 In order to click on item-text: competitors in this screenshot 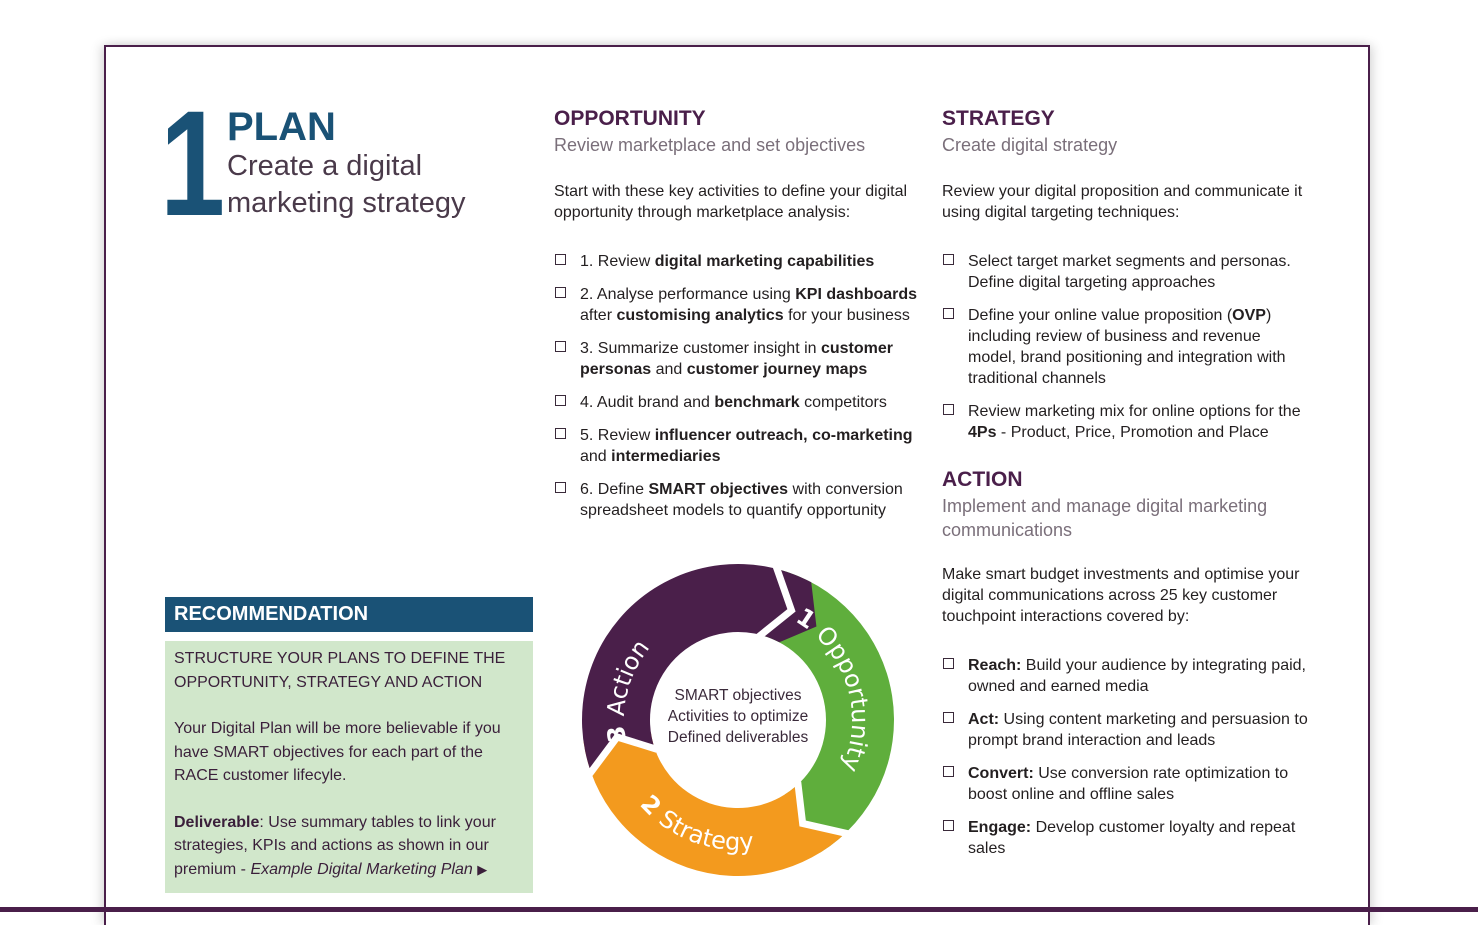, I will do `click(843, 402)`.